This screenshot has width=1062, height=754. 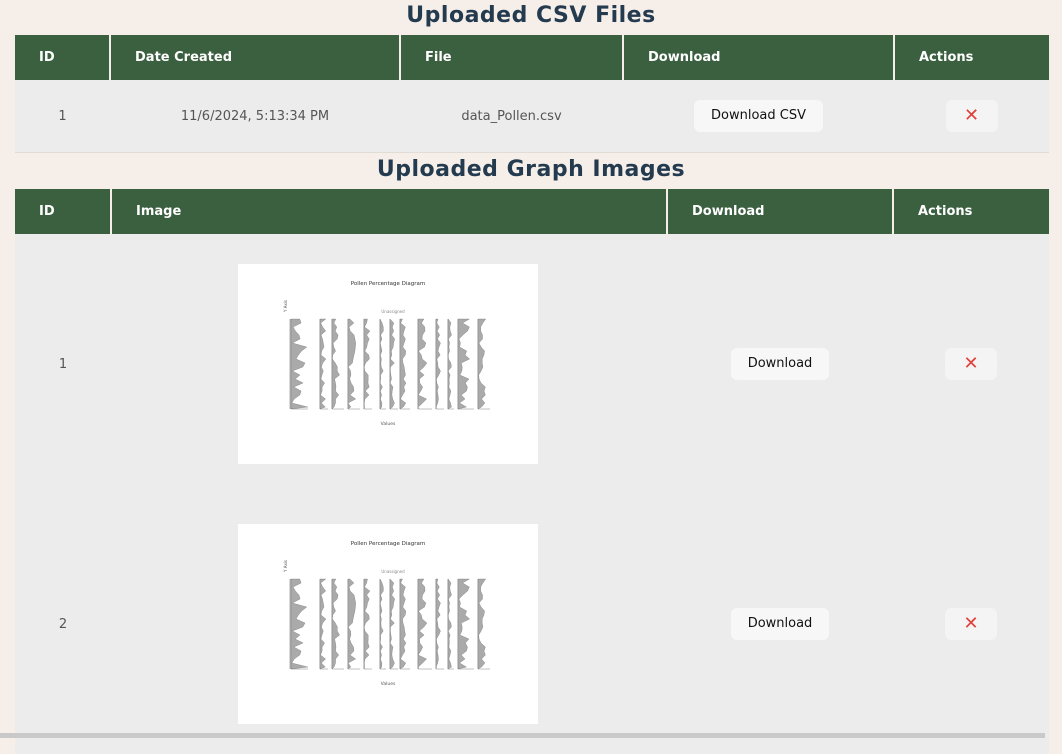 What do you see at coordinates (254, 57) in the screenshot?
I see `column-header-date-created: Date Created` at bounding box center [254, 57].